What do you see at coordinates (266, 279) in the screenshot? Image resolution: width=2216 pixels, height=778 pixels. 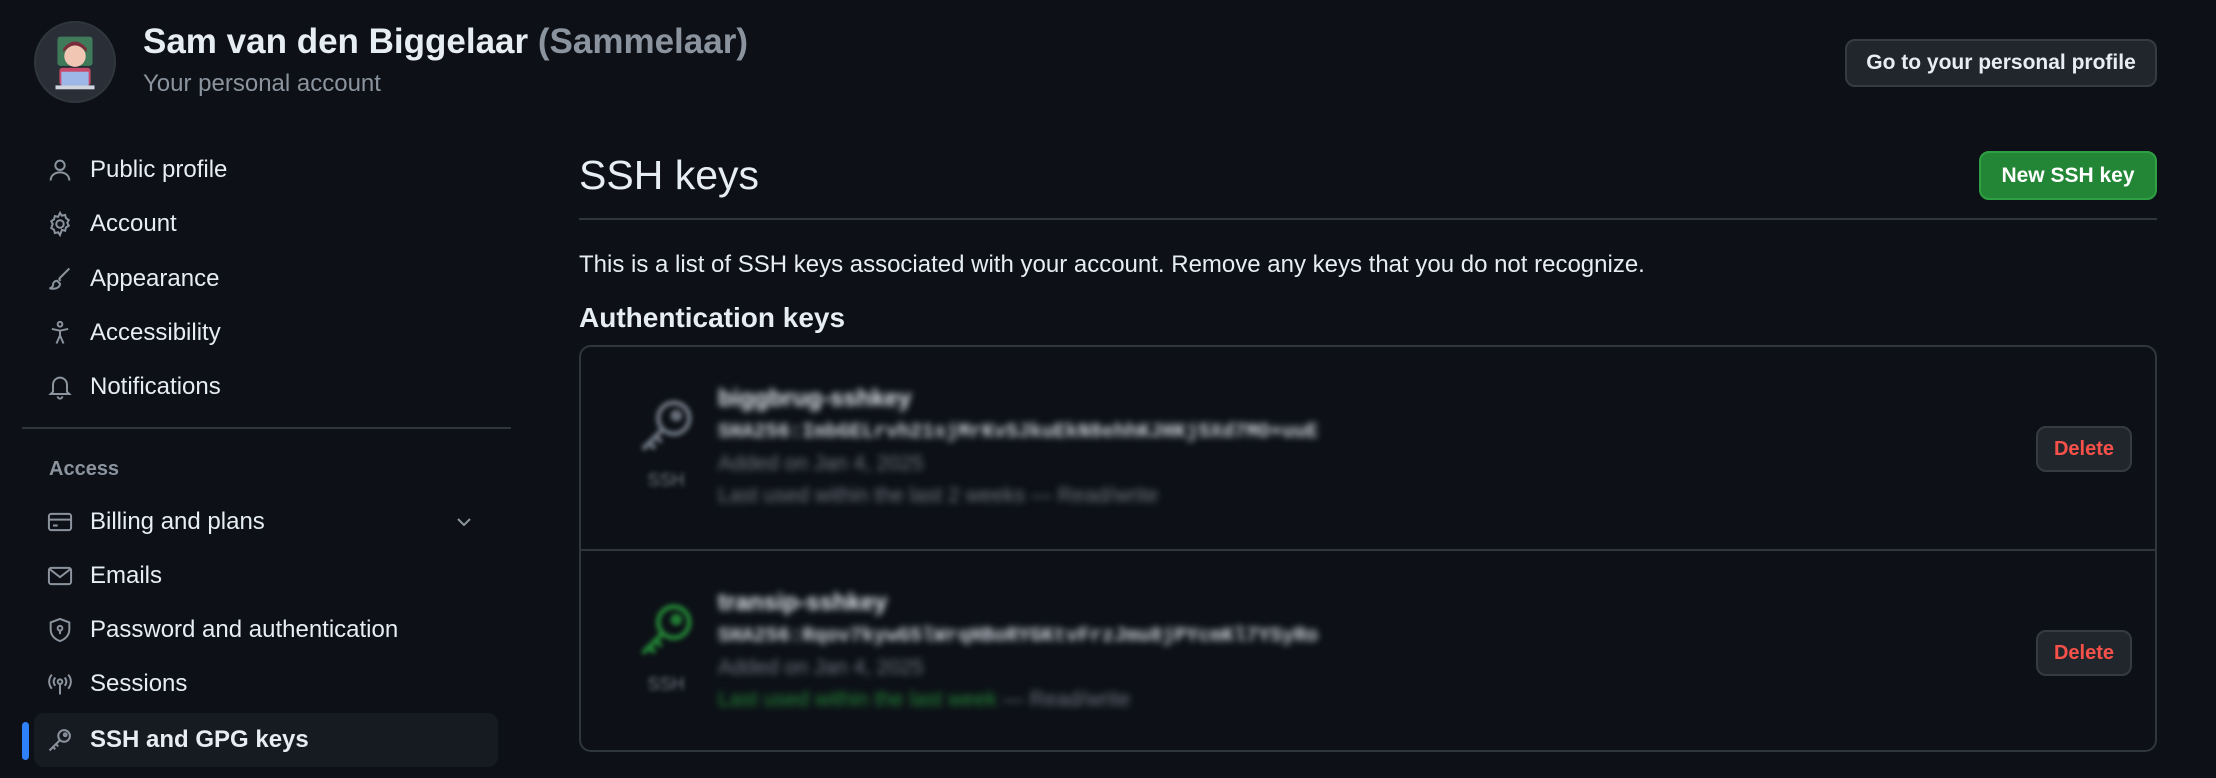 I see `sidebar-item-appearance: Appearance` at bounding box center [266, 279].